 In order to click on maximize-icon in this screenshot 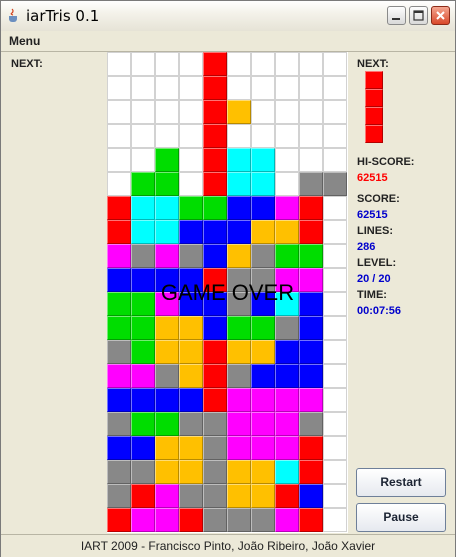, I will do `click(418, 15)`.